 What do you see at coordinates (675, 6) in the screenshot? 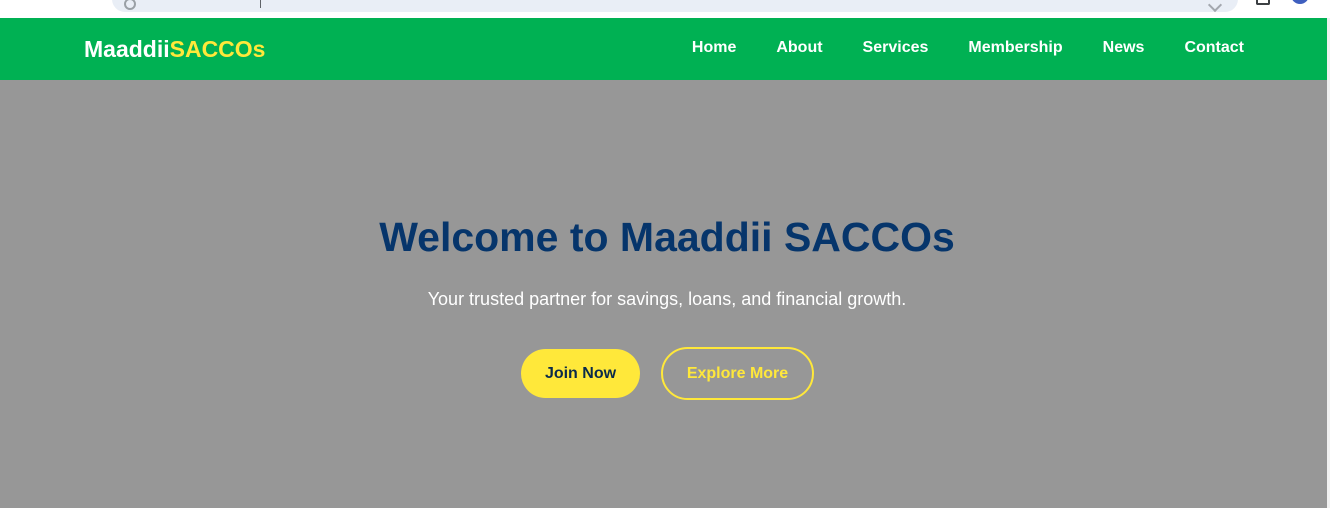
I see `address-bar` at bounding box center [675, 6].